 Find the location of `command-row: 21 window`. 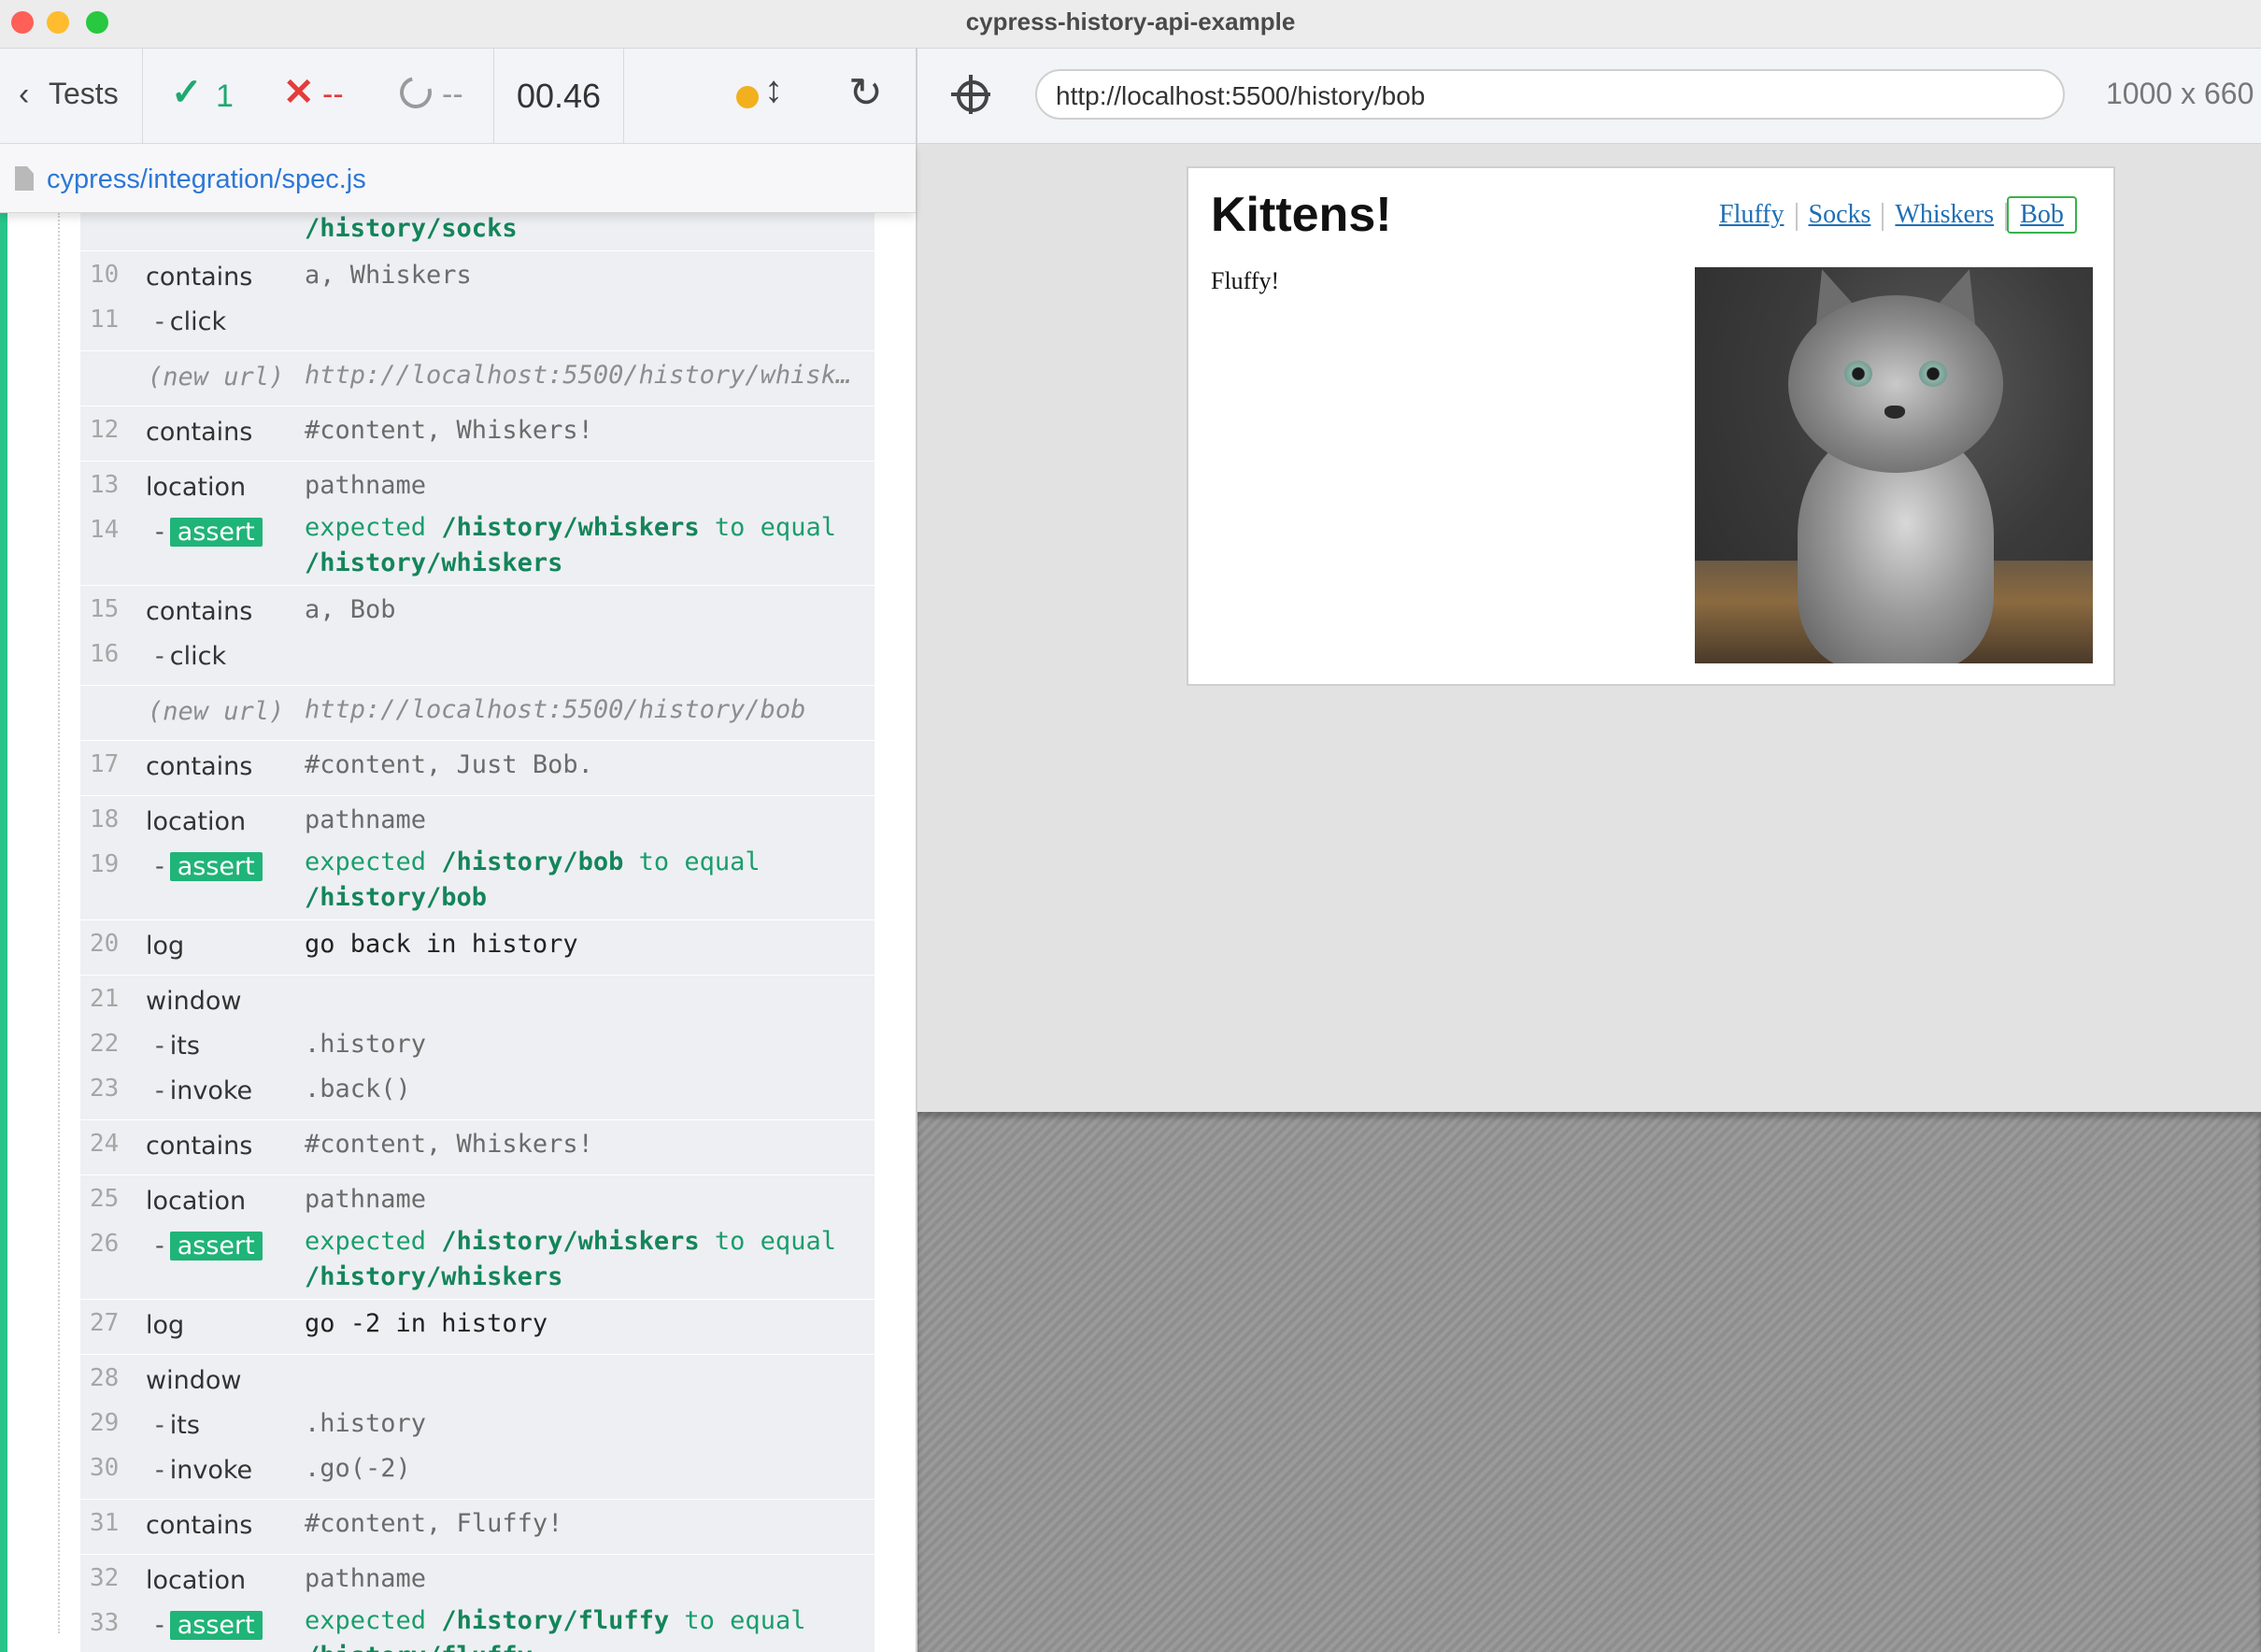

command-row: 21 window is located at coordinates (477, 1002).